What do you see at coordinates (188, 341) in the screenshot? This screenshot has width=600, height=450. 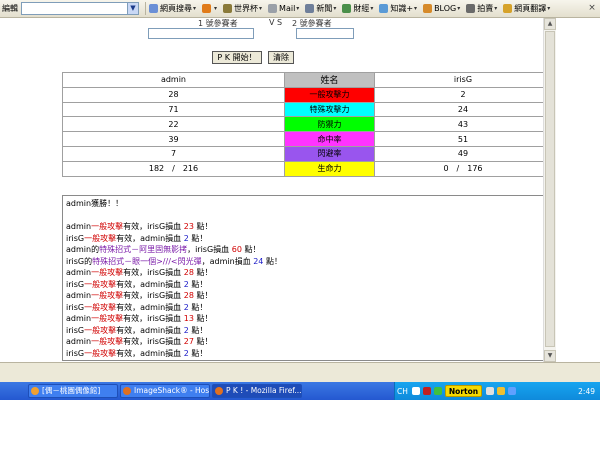 I see `log-segment: 27` at bounding box center [188, 341].